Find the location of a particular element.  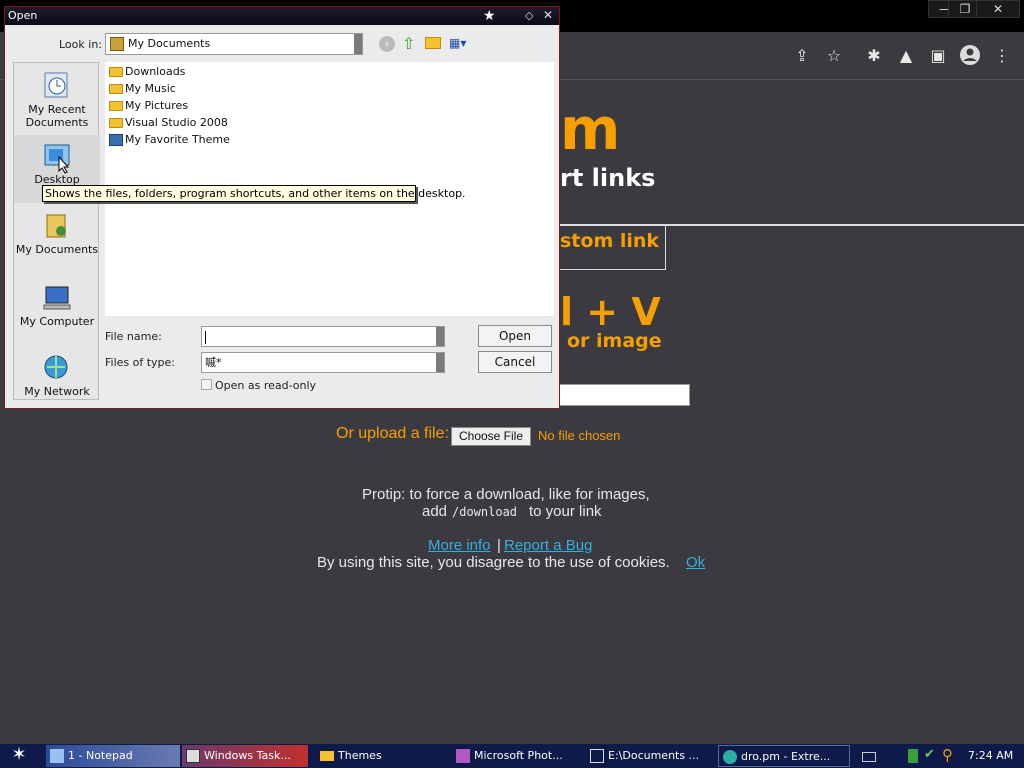

mouse-cursor-icon is located at coordinates (64, 165).